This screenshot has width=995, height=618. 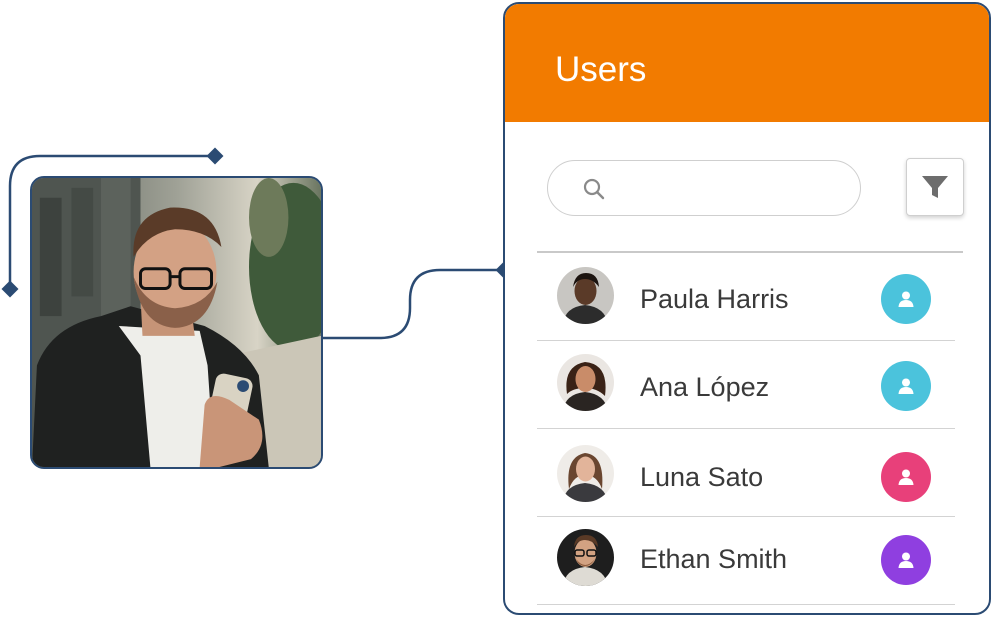 What do you see at coordinates (705, 387) in the screenshot?
I see `user-name: Ana López` at bounding box center [705, 387].